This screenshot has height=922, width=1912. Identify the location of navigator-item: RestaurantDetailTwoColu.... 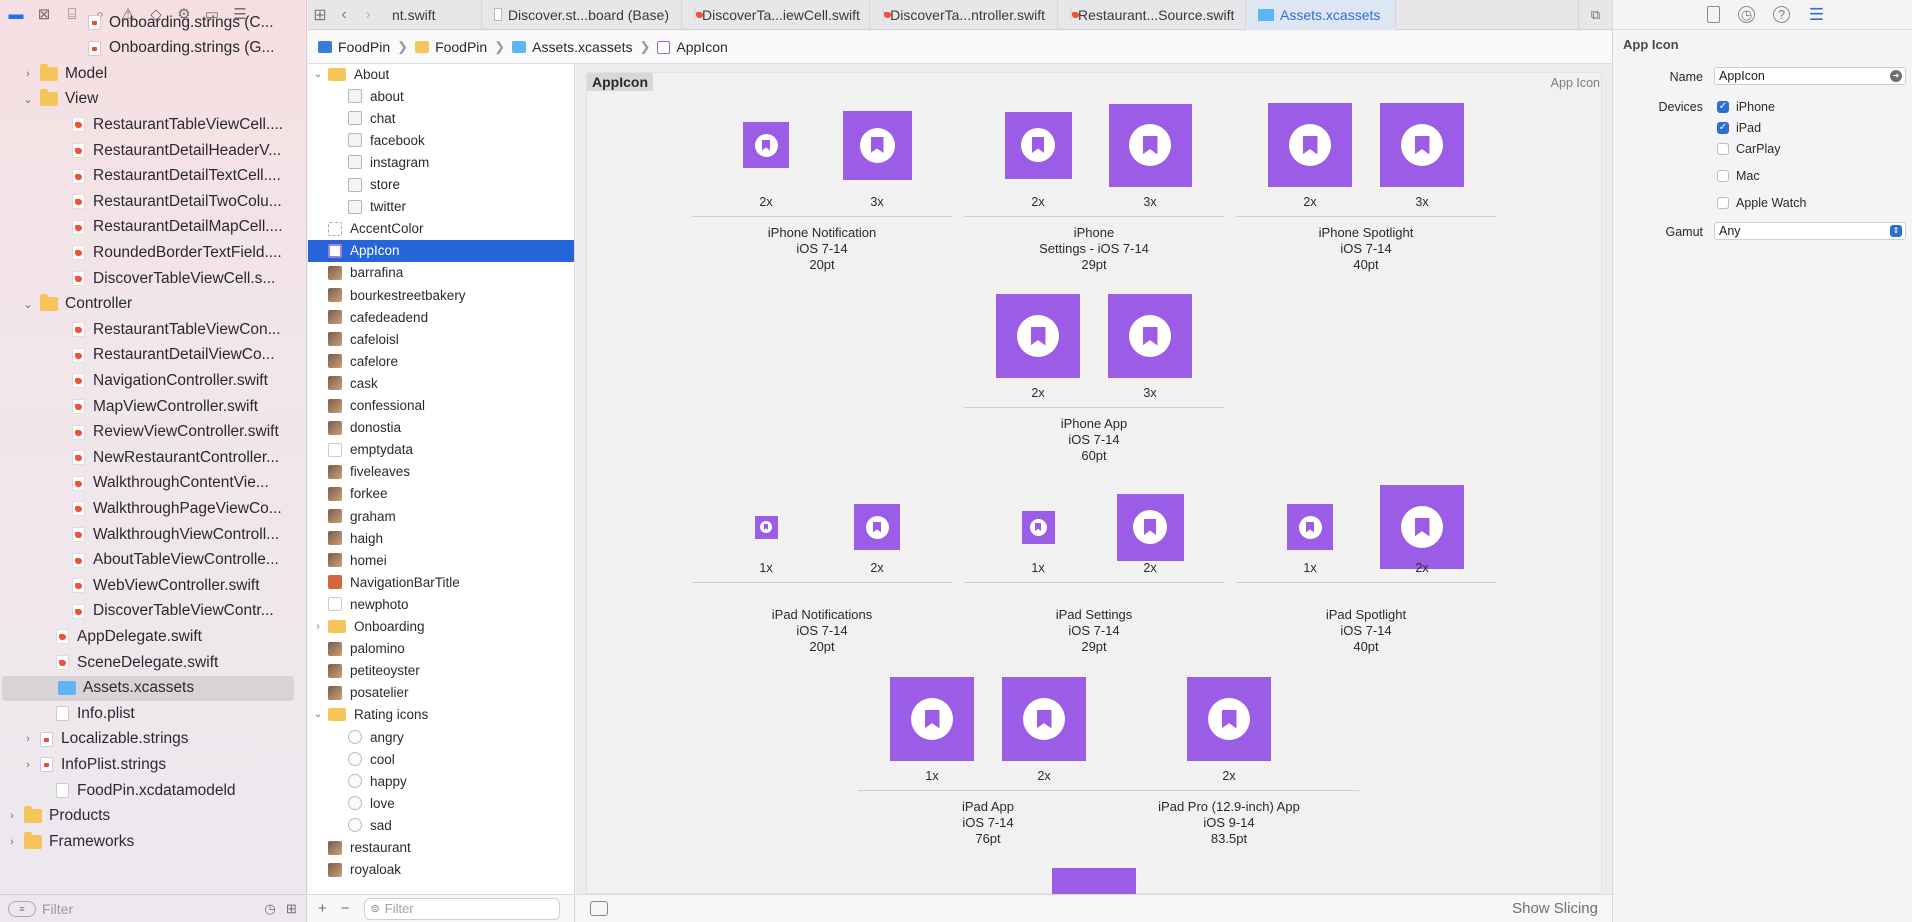
(150, 201).